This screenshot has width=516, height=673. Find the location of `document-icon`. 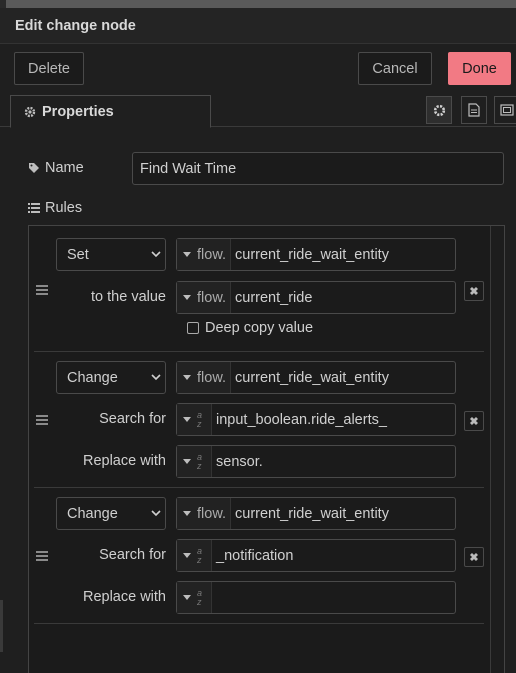

document-icon is located at coordinates (474, 110).